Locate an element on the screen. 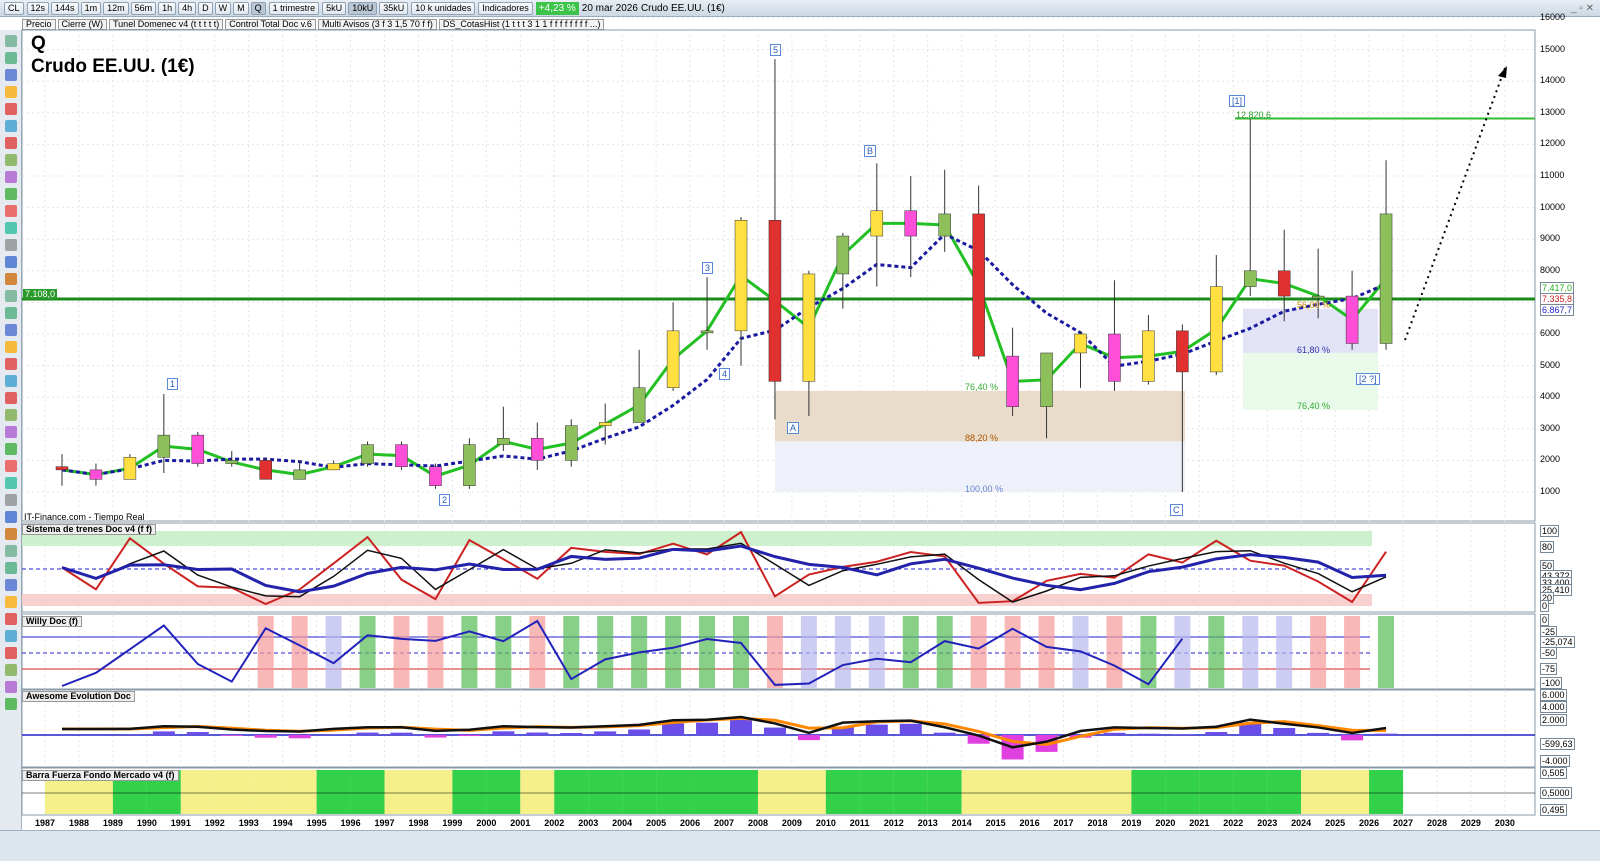 The image size is (1600, 861). panel-axis-label: 0,5000 is located at coordinates (1556, 793).